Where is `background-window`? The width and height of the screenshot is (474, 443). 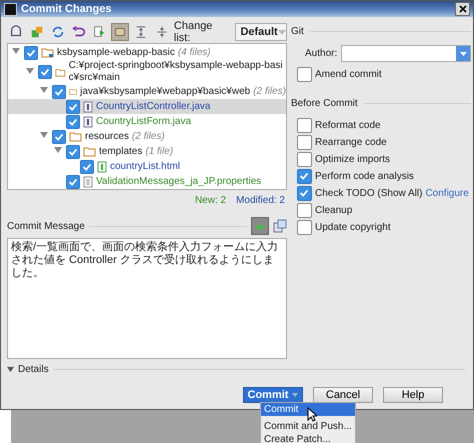 background-window is located at coordinates (5, 426).